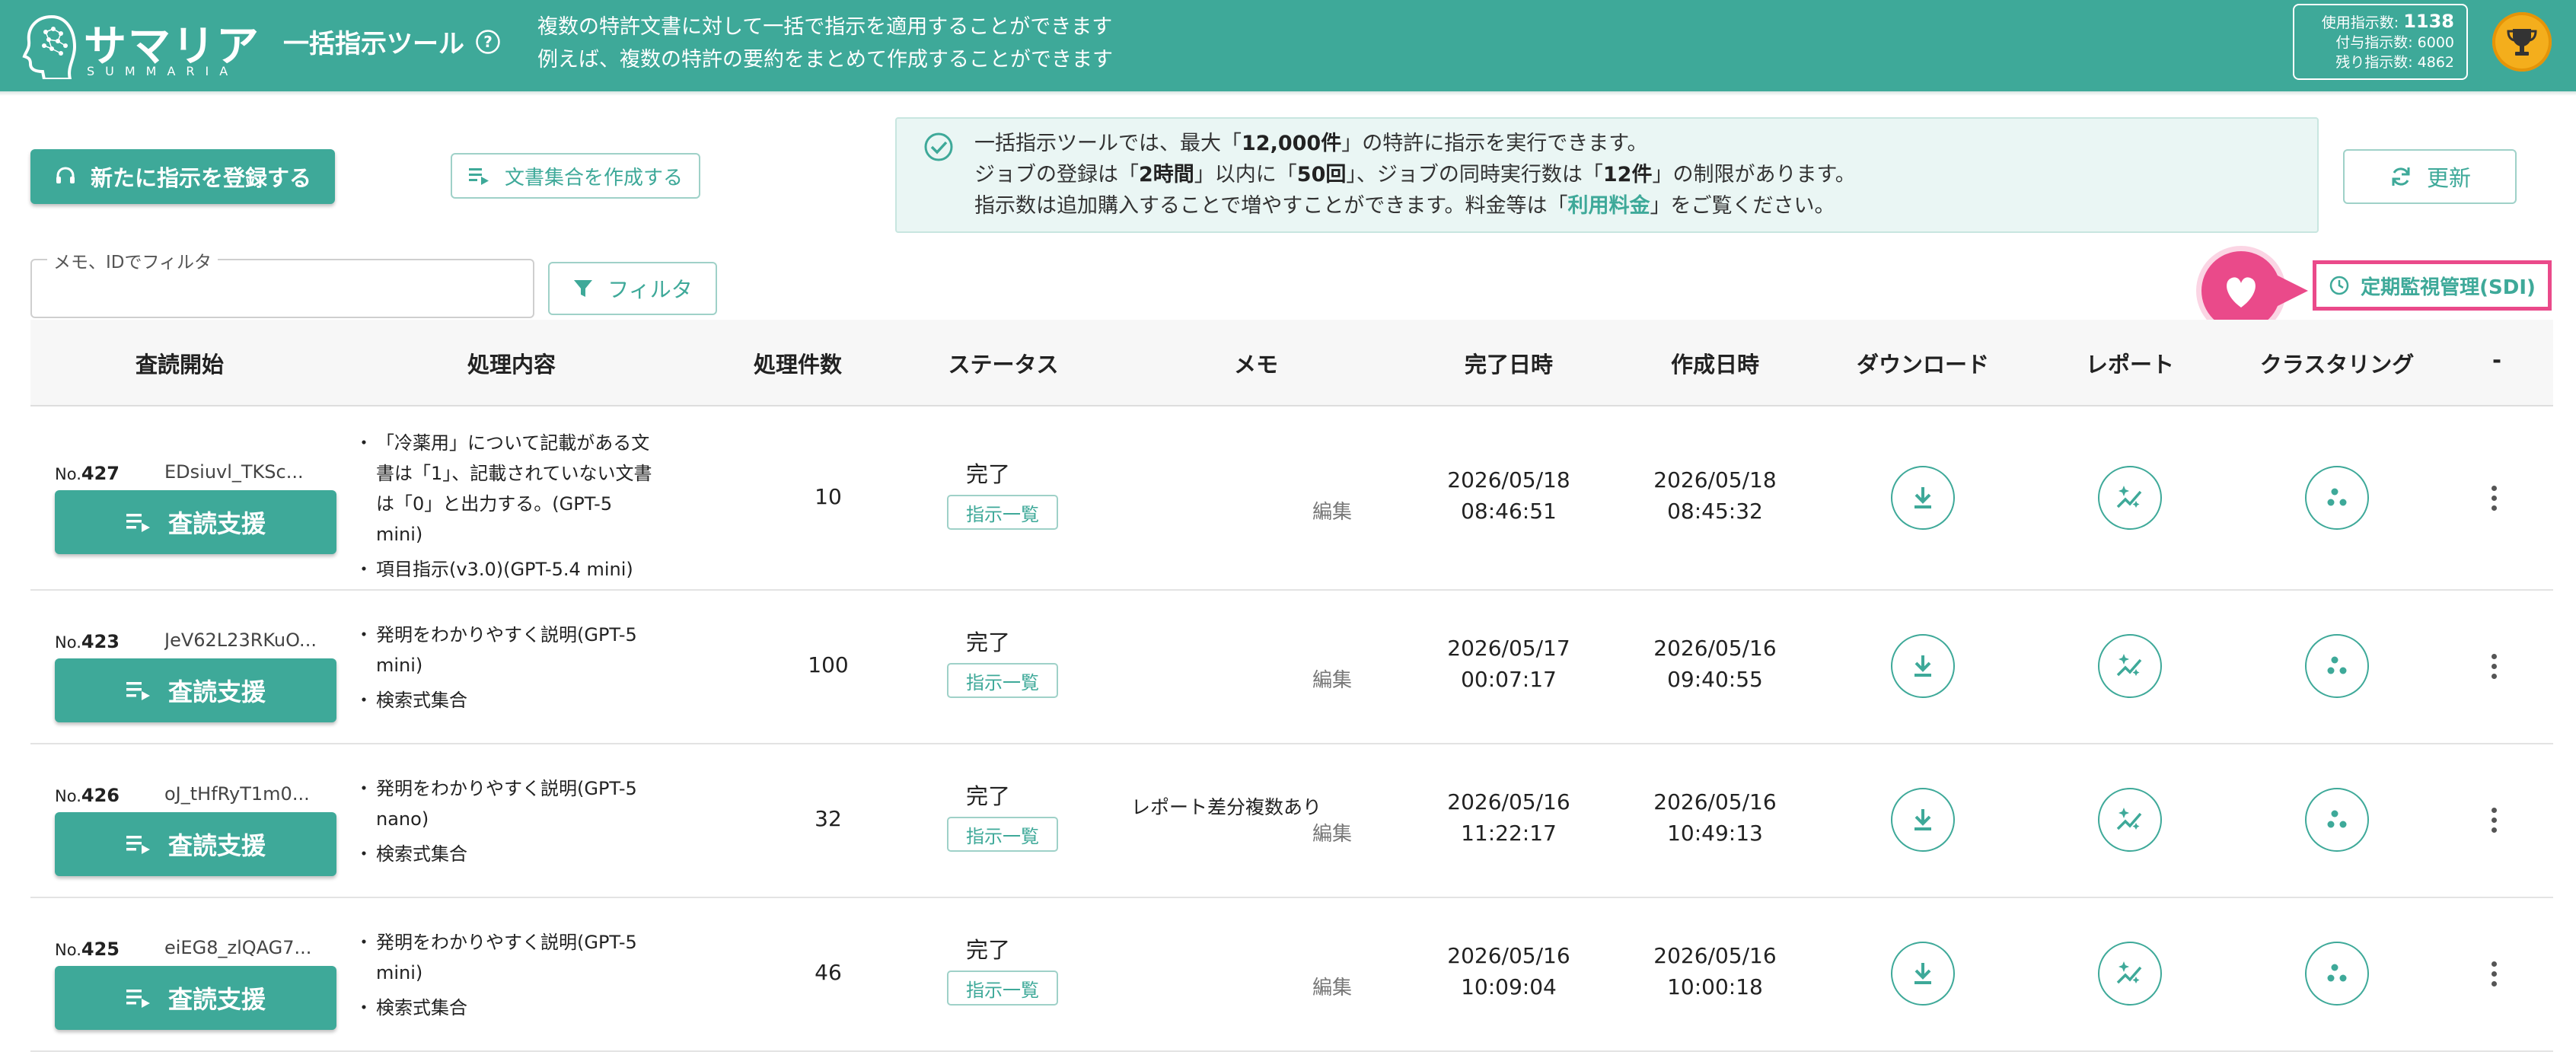 The height and width of the screenshot is (1055, 2576). Describe the element at coordinates (1292, 143) in the screenshot. I see `info-max-count: 12,000件` at that location.